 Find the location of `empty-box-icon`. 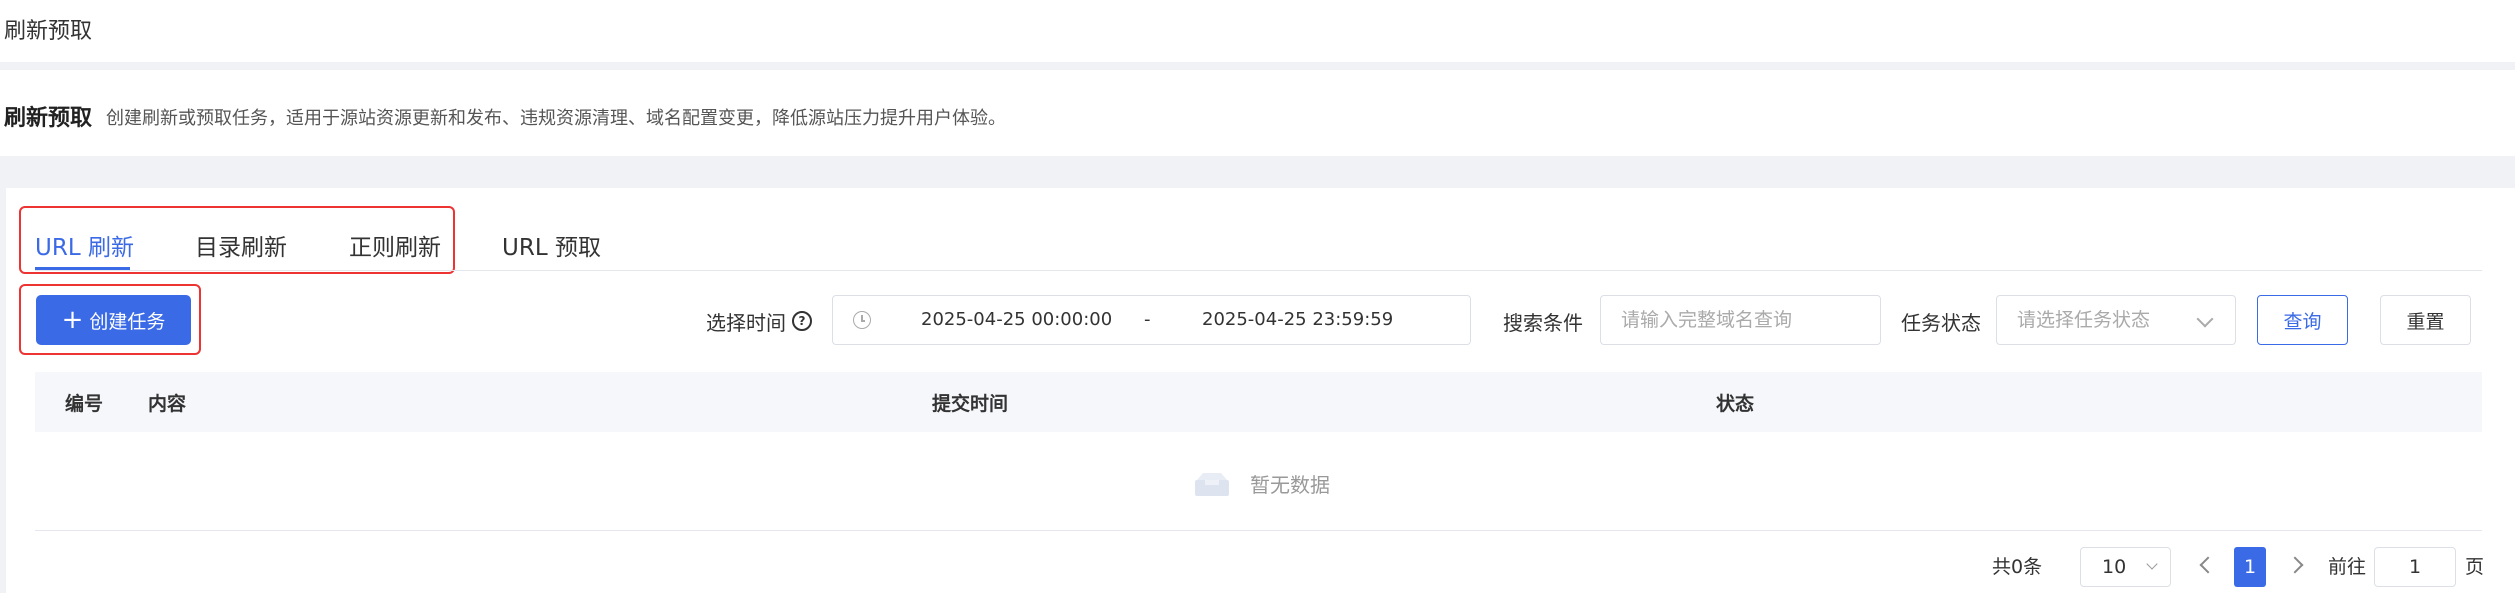

empty-box-icon is located at coordinates (1212, 484).